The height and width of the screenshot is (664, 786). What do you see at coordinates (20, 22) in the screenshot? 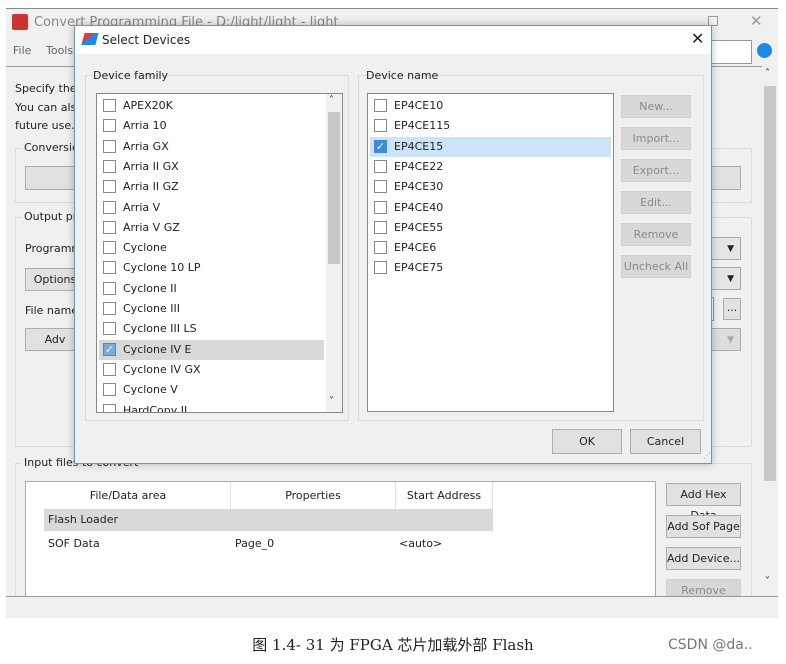
I see `app-icon` at bounding box center [20, 22].